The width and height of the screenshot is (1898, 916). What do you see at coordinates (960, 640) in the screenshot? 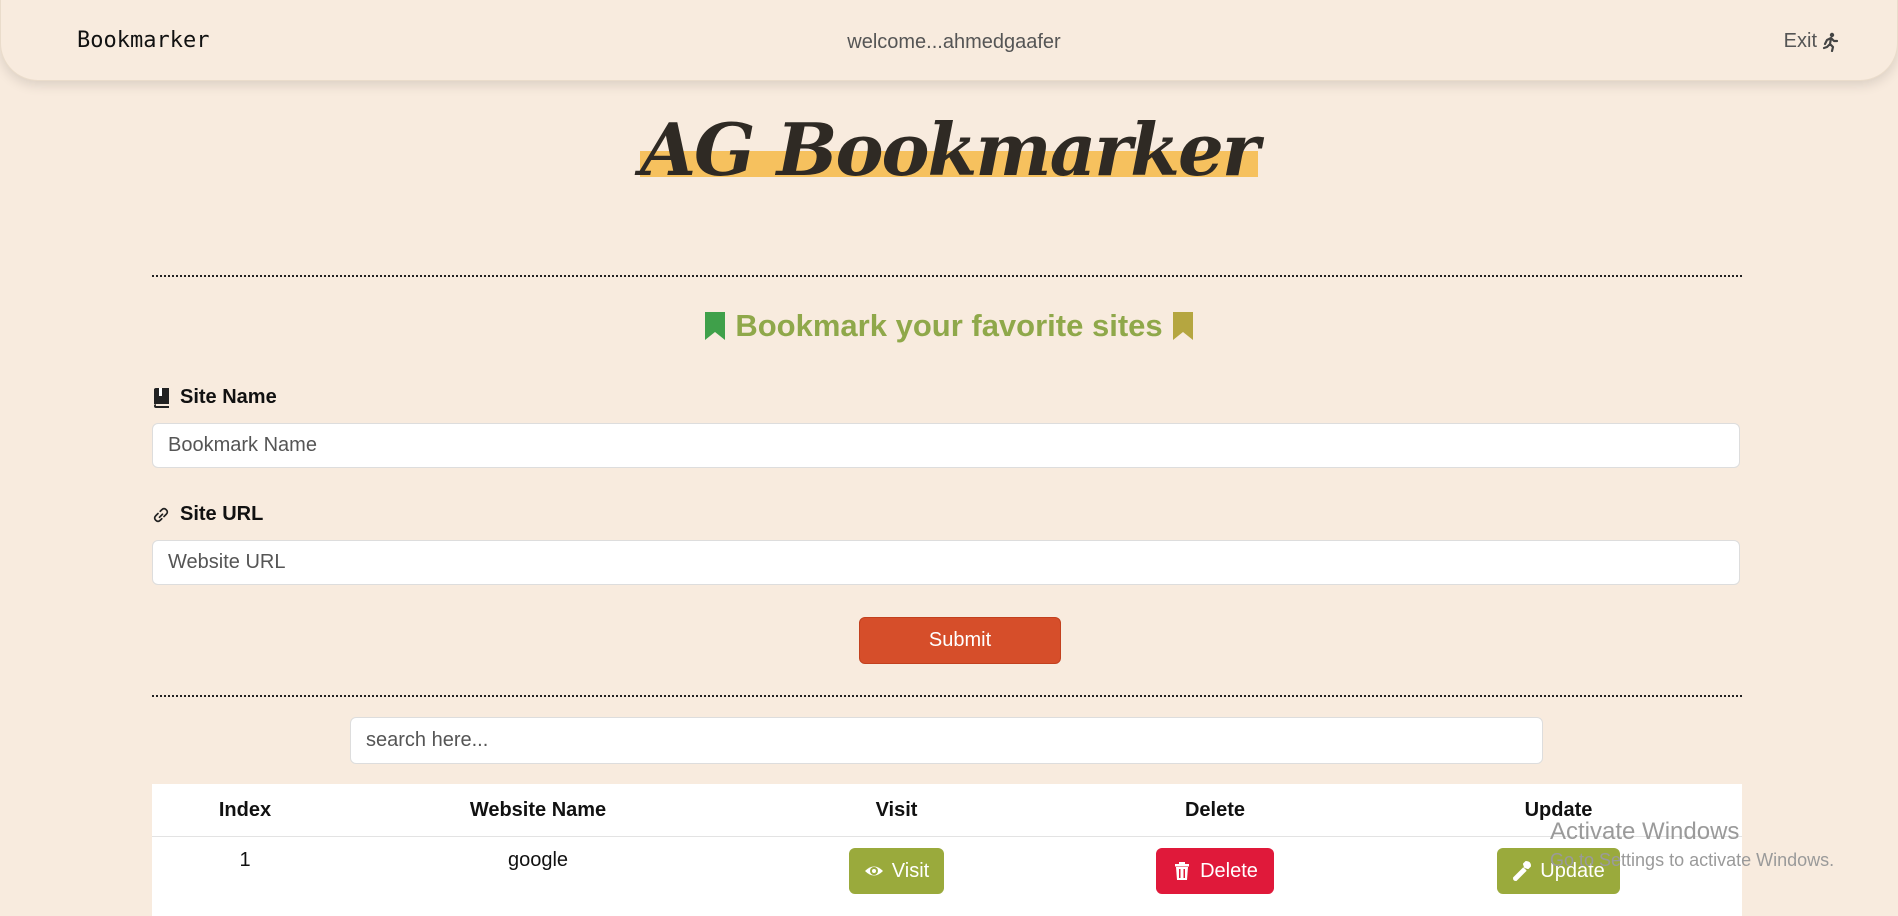
I see `submit-button: Submit` at bounding box center [960, 640].